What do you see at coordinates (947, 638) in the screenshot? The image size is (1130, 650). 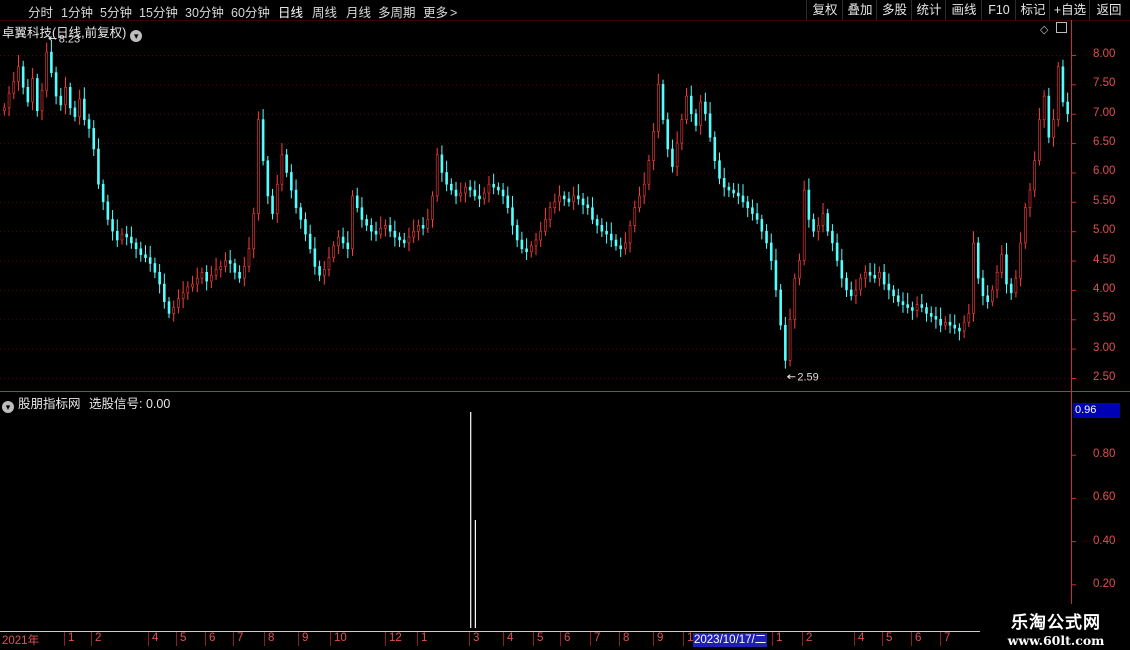 I see `date-tick: 7` at bounding box center [947, 638].